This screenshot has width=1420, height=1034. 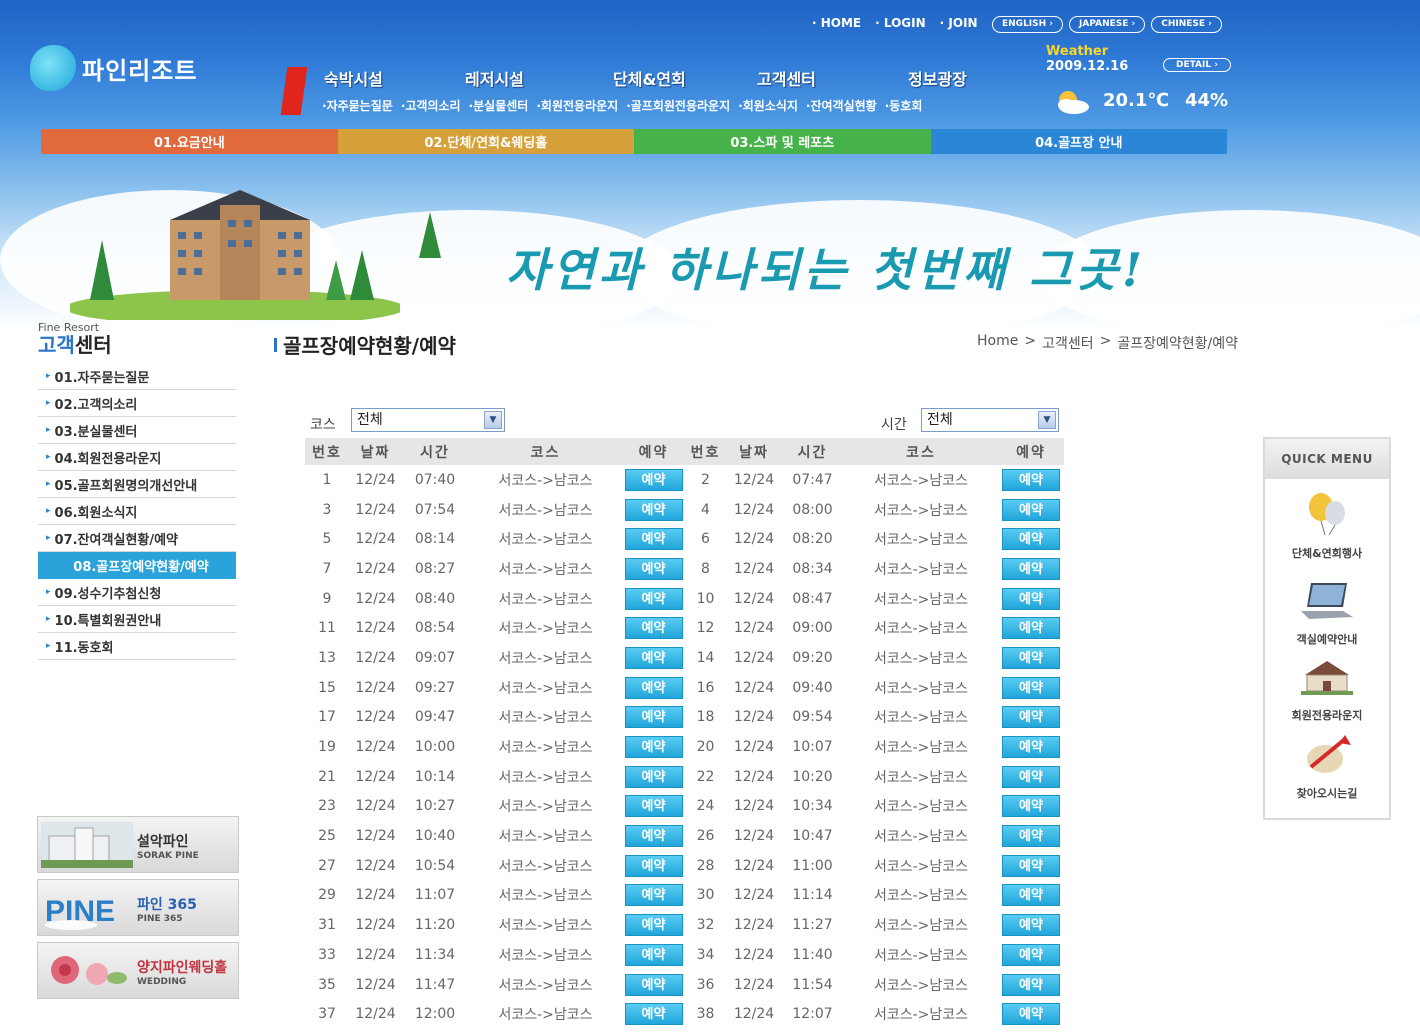 What do you see at coordinates (138, 970) in the screenshot?
I see `banner-yangji-wedding: 양지파인웨딩홀 WEDDING` at bounding box center [138, 970].